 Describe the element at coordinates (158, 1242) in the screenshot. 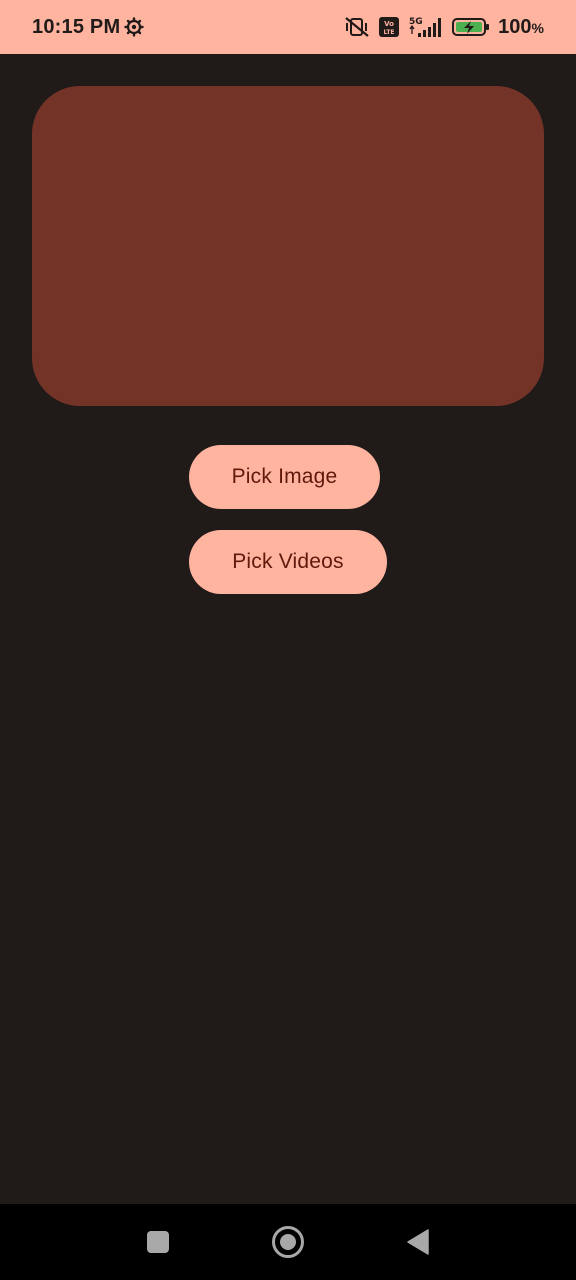

I see `recents-icon` at that location.